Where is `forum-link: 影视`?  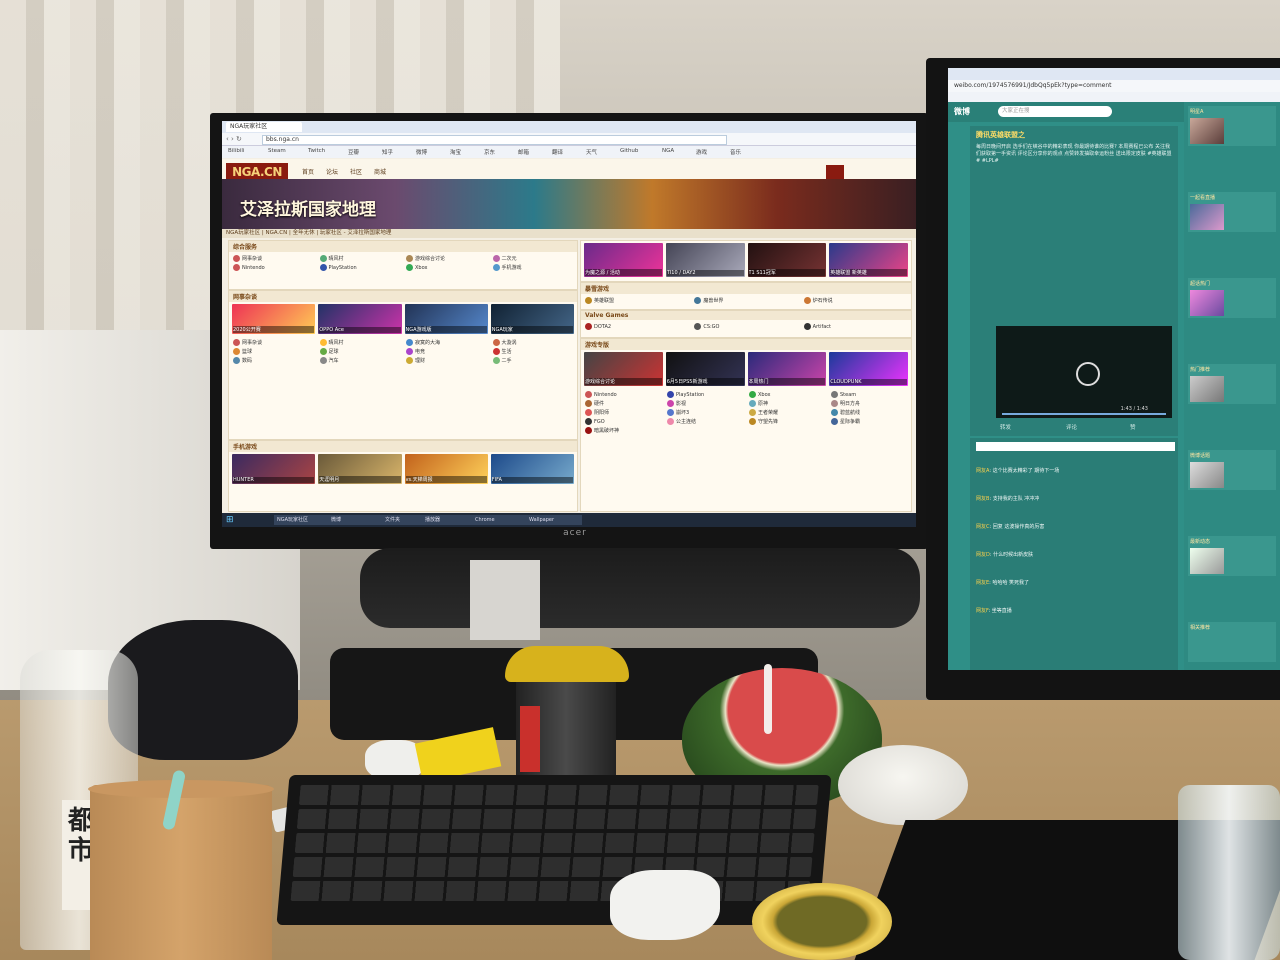
forum-link: 影视 is located at coordinates (705, 403).